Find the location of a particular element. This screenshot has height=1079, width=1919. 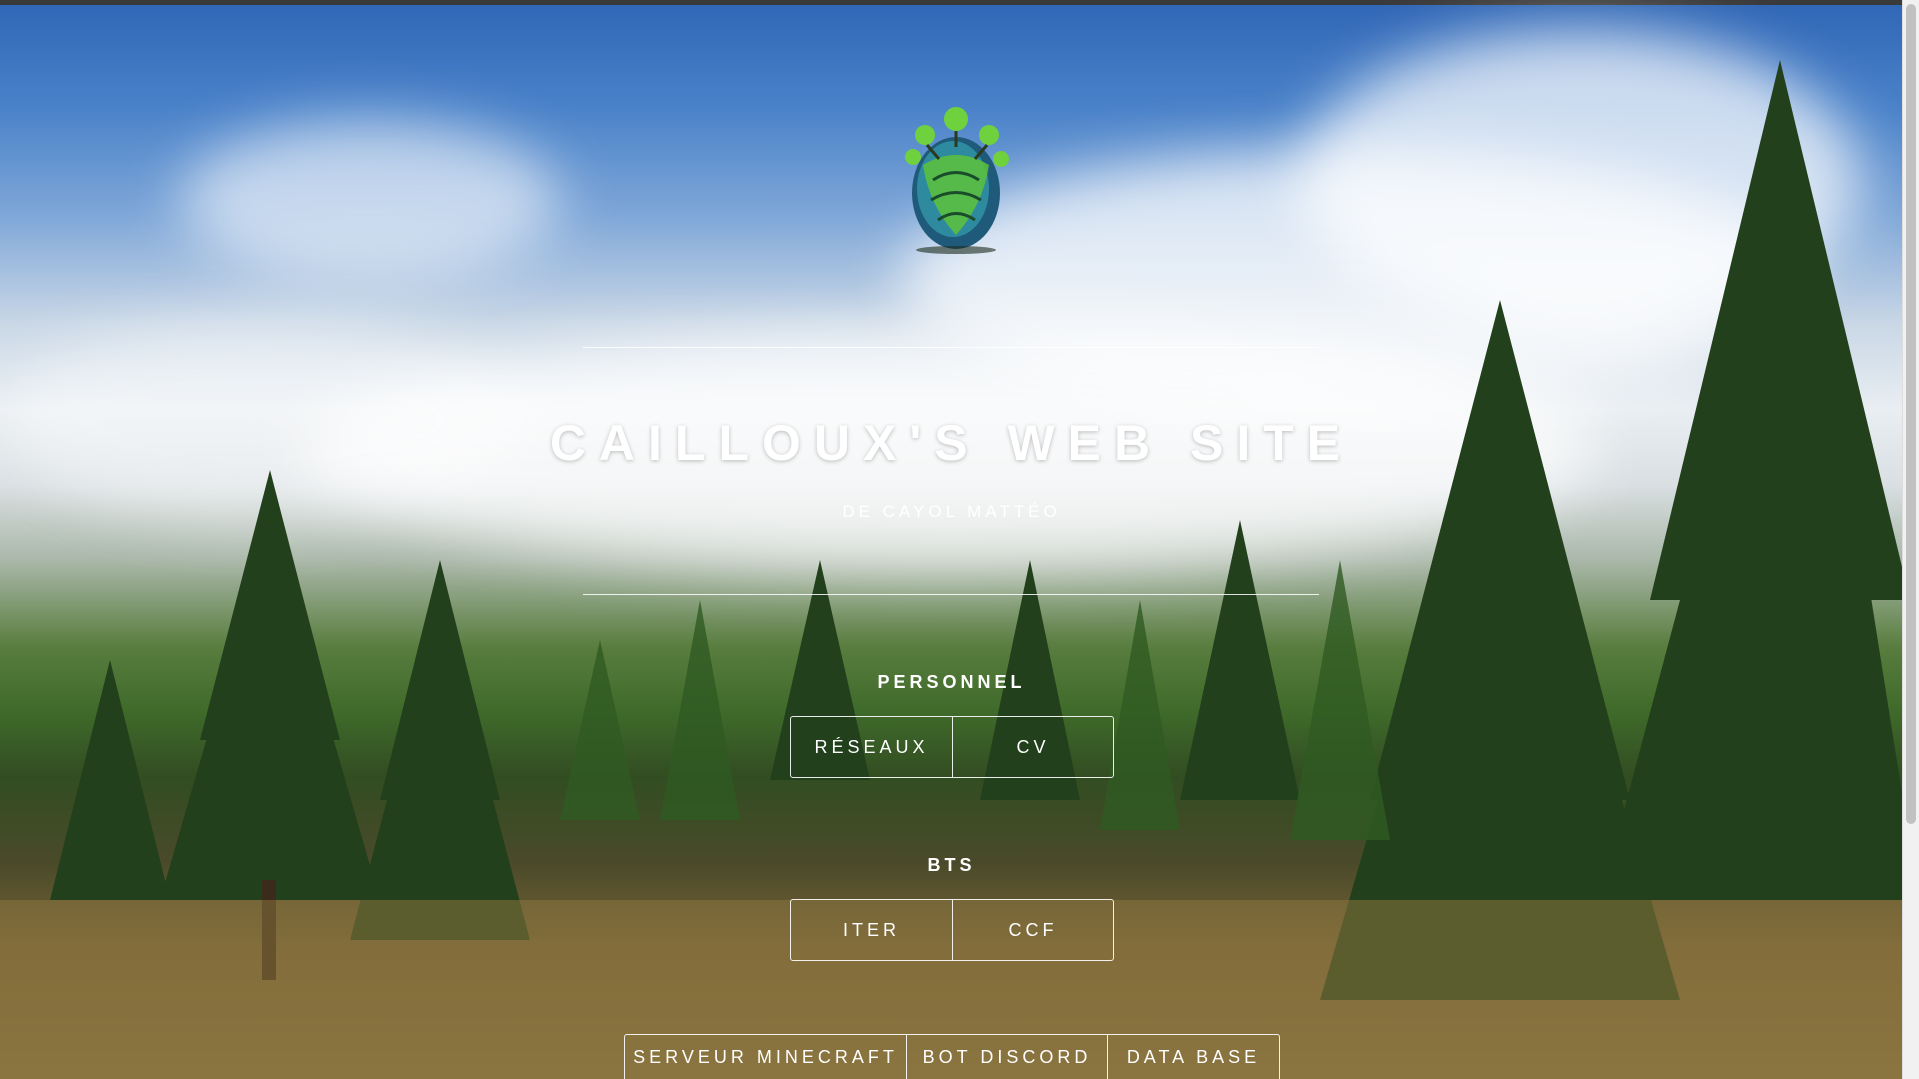

data-base-button: DATA BASE is located at coordinates (1193, 1057).